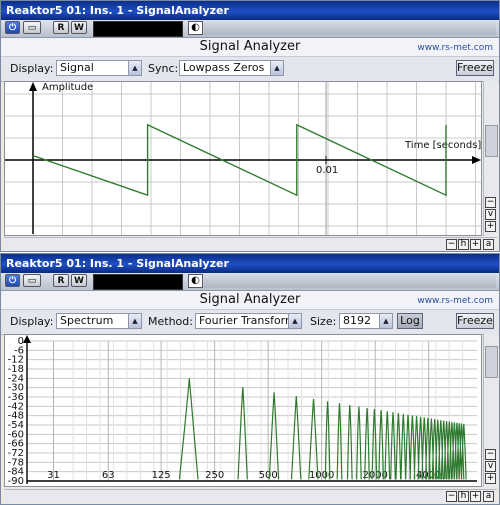 Image resolution: width=500 pixels, height=505 pixels. Describe the element at coordinates (374, 475) in the screenshot. I see `x-tick-label: 2000` at that location.